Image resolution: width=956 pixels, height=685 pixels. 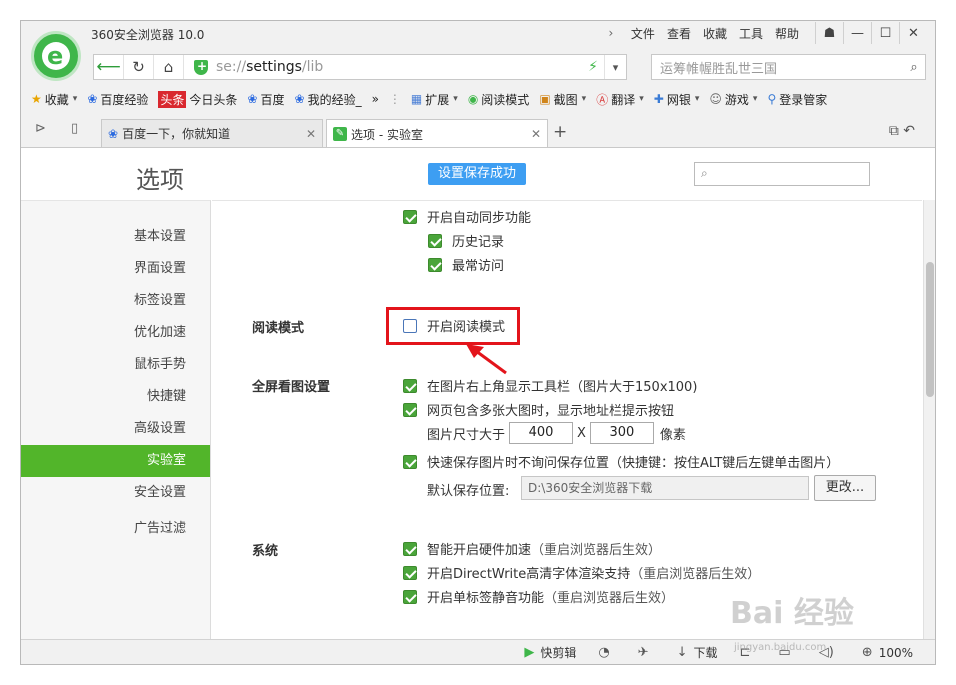 I want to click on play-icon: ▶, so click(x=529, y=652).